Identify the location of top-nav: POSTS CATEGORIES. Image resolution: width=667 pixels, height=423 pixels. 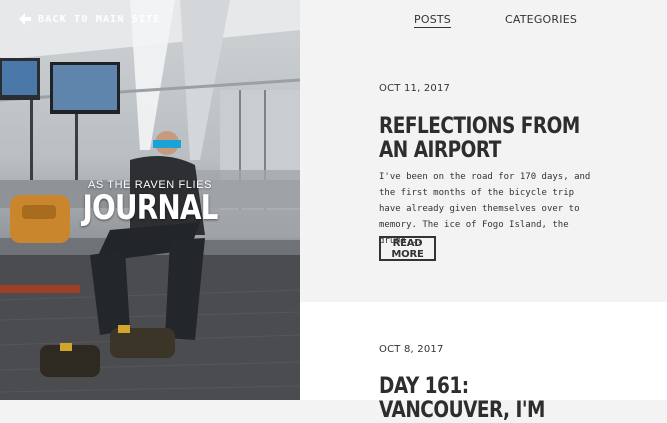
(483, 21).